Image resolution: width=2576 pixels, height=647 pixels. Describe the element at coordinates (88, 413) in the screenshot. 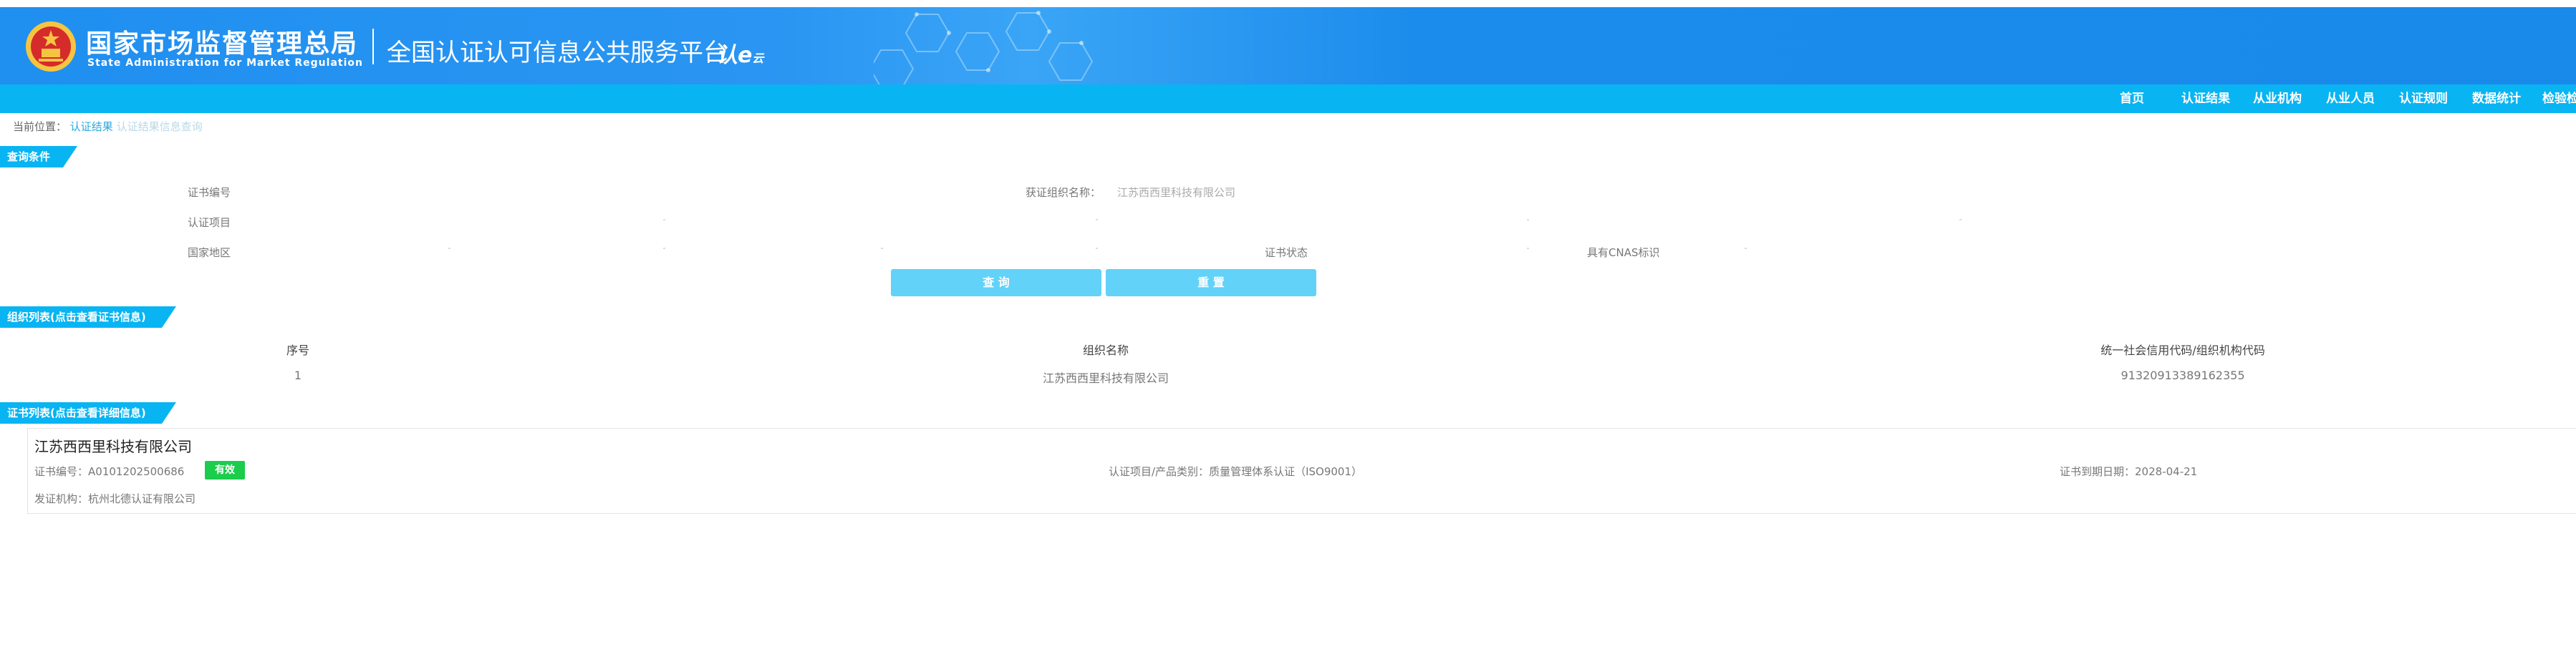

I see `cert-list-section-header: 证书列表(点击查看详细信息)` at that location.